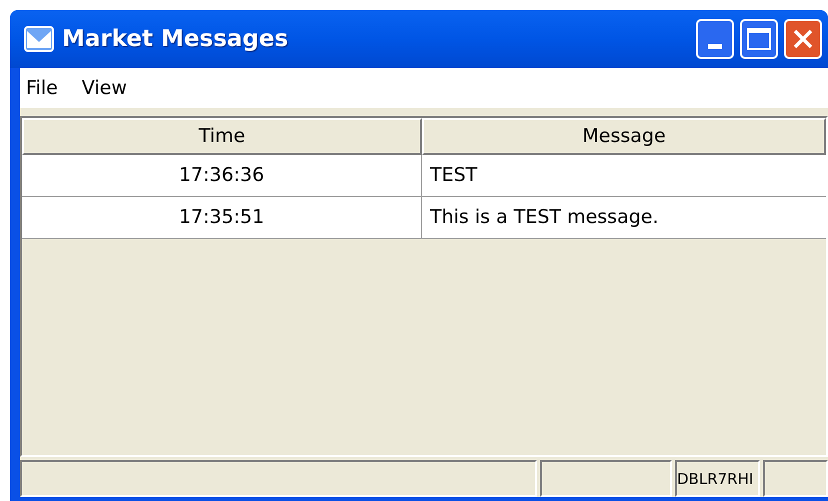 The image size is (828, 501). I want to click on status-pane, so click(795, 478).